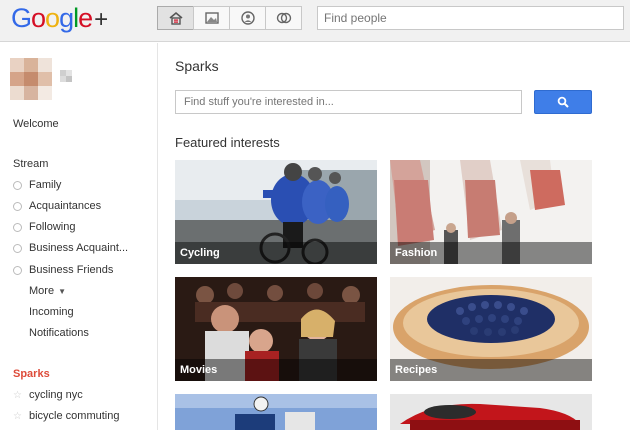  I want to click on interest-tile-movies: Movies, so click(276, 329).